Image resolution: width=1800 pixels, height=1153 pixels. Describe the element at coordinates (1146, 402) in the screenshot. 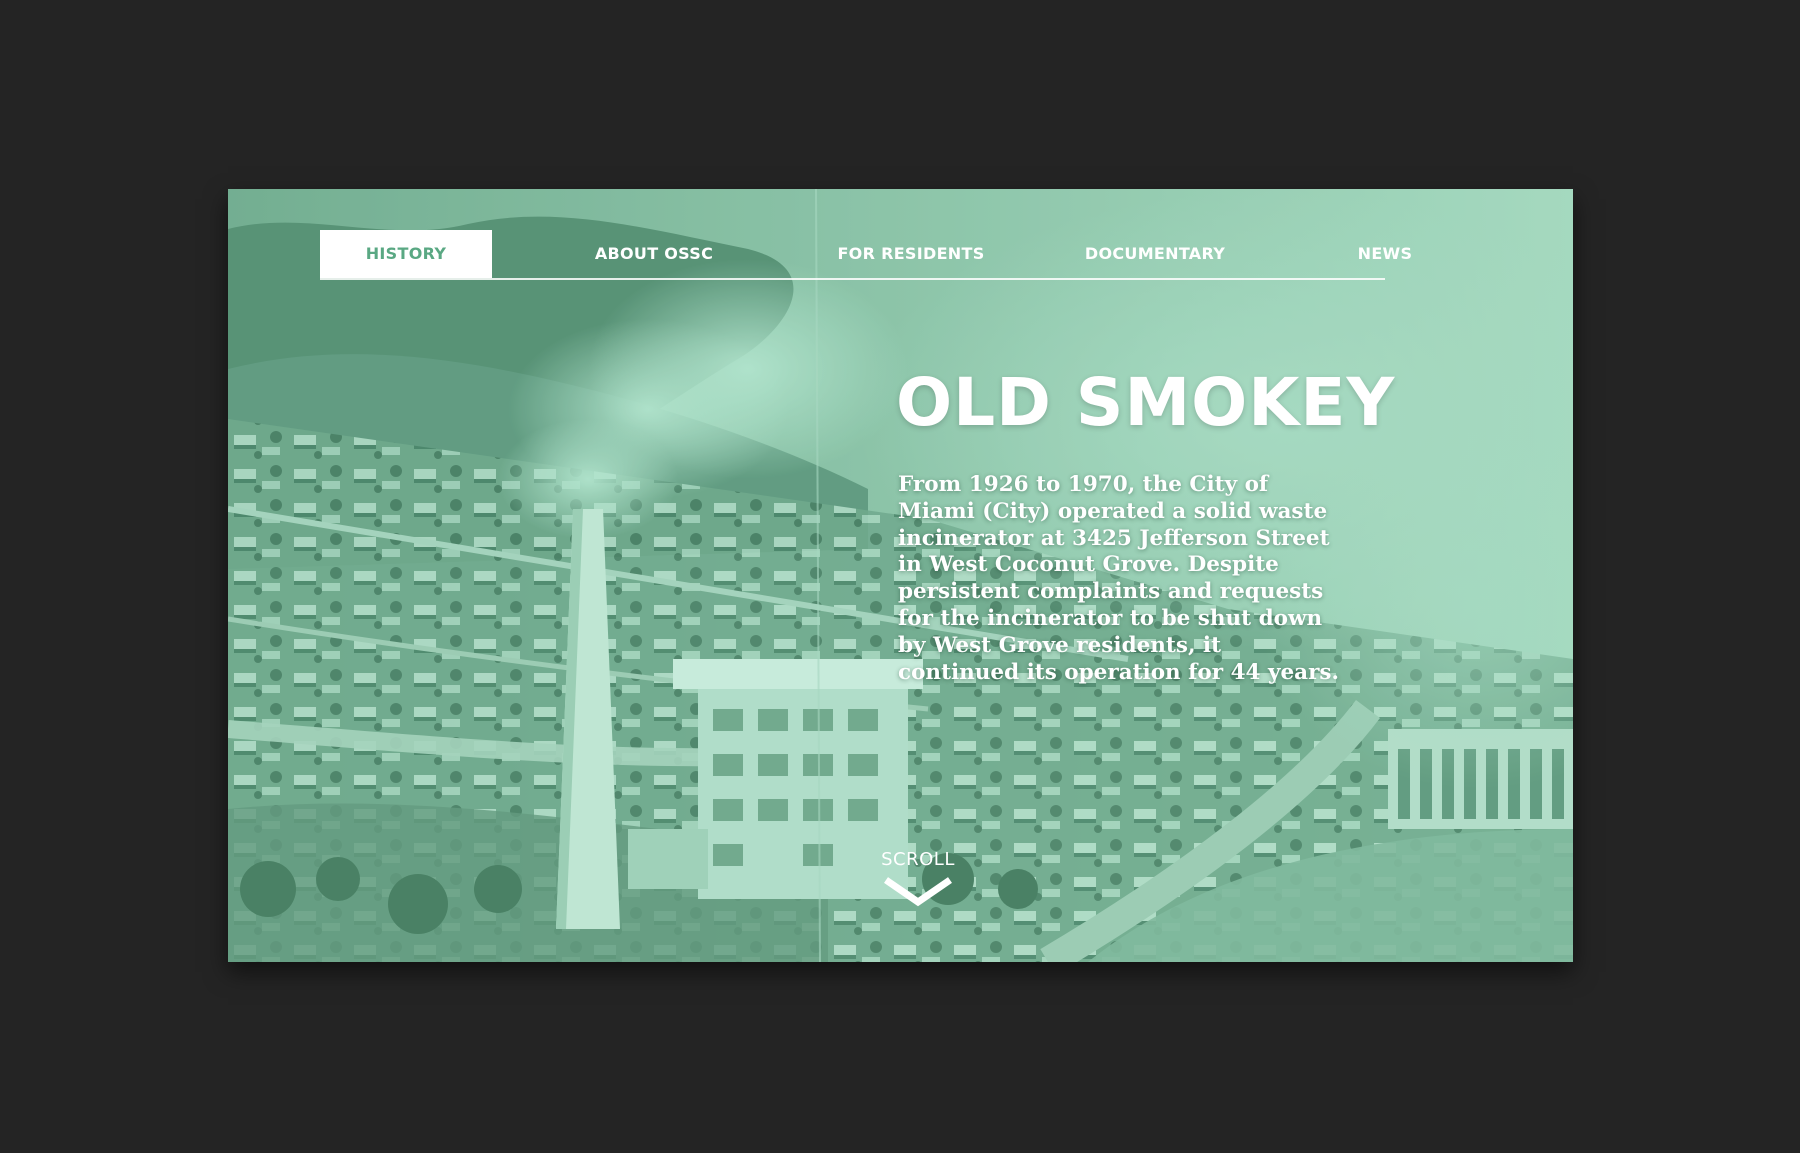

I see `page-title: OLD SMOKEY` at that location.